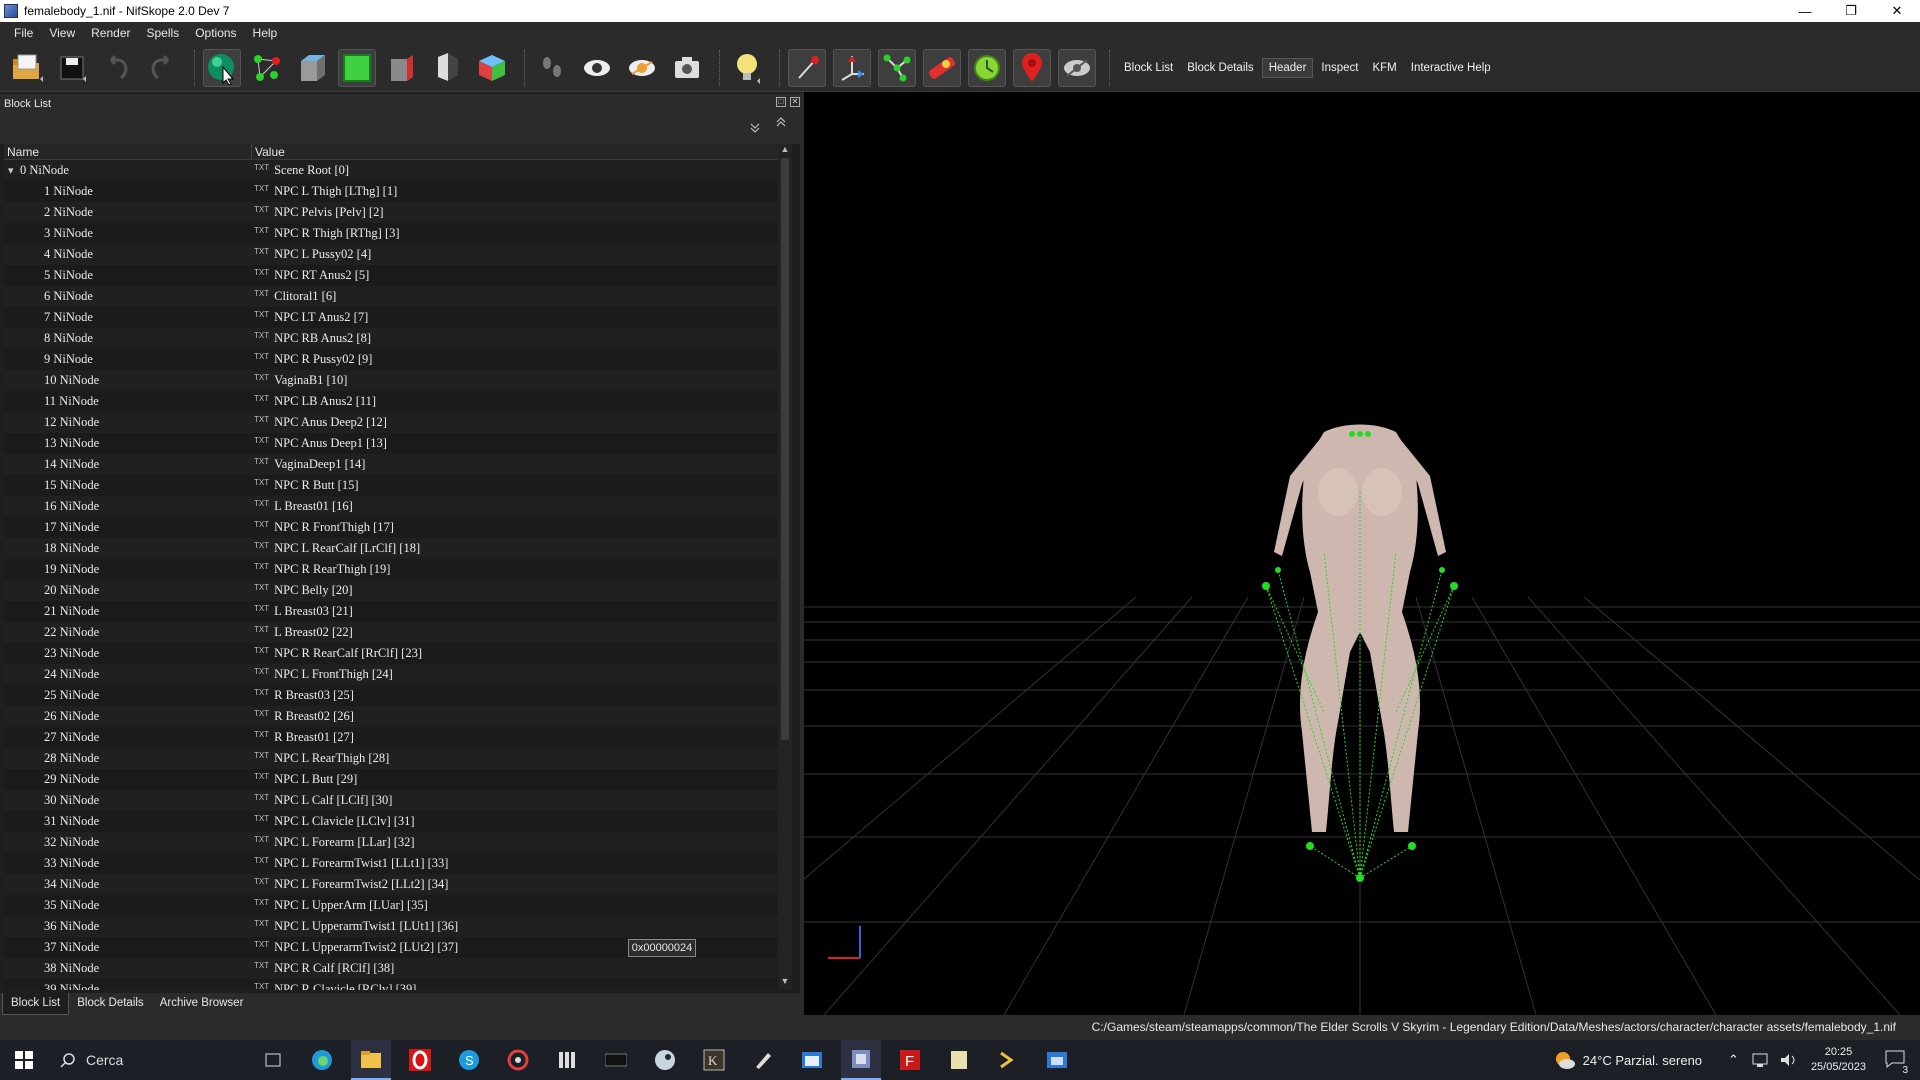 This screenshot has width=1920, height=1080. I want to click on table-row: 27 NiNode TXT R Breast01 [27], so click(391, 737).